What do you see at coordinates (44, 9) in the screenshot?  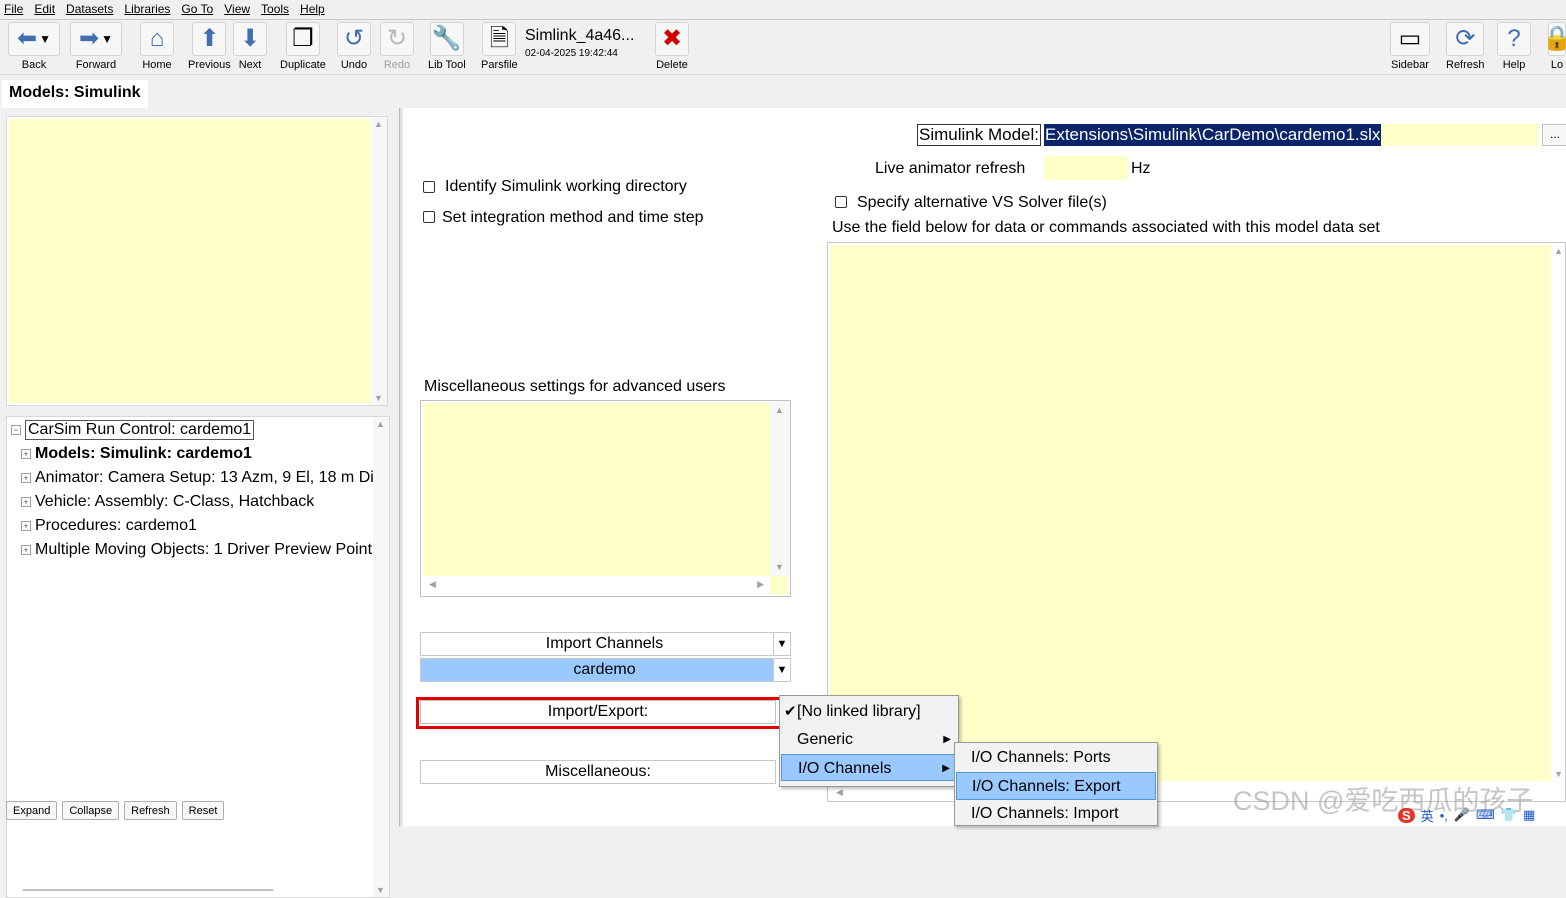 I see `menu-edit: Edit` at bounding box center [44, 9].